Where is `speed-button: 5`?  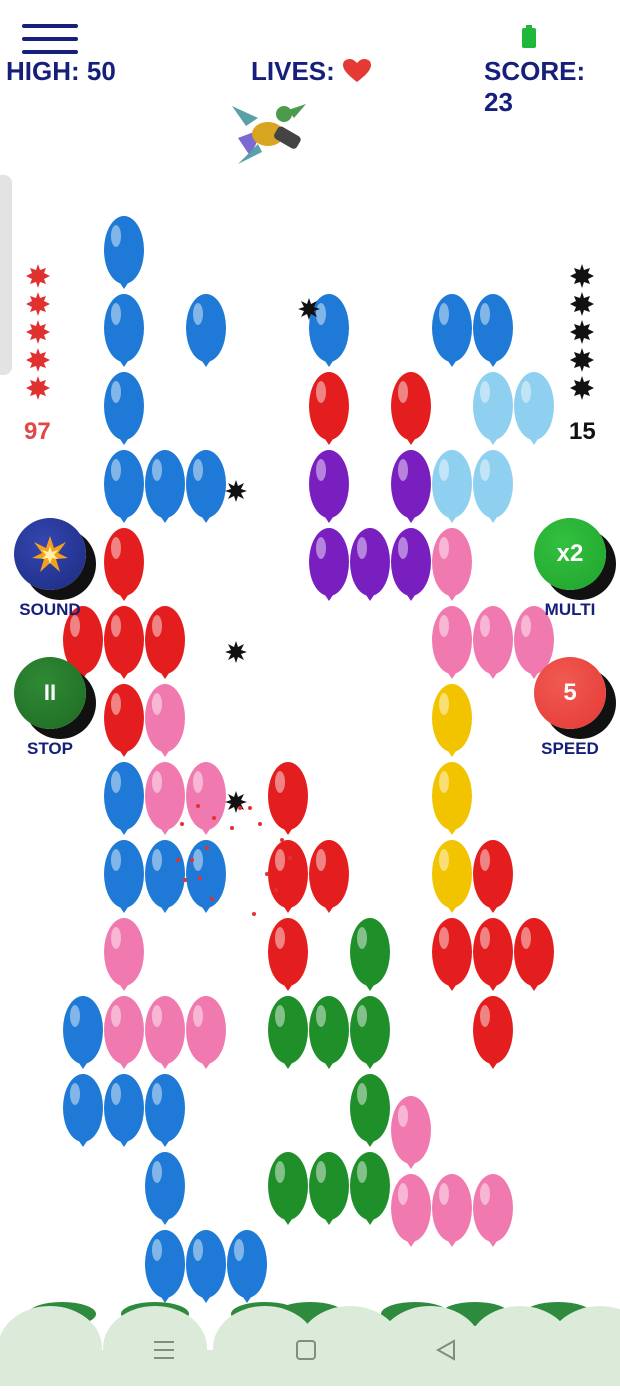
speed-button: 5 is located at coordinates (570, 693).